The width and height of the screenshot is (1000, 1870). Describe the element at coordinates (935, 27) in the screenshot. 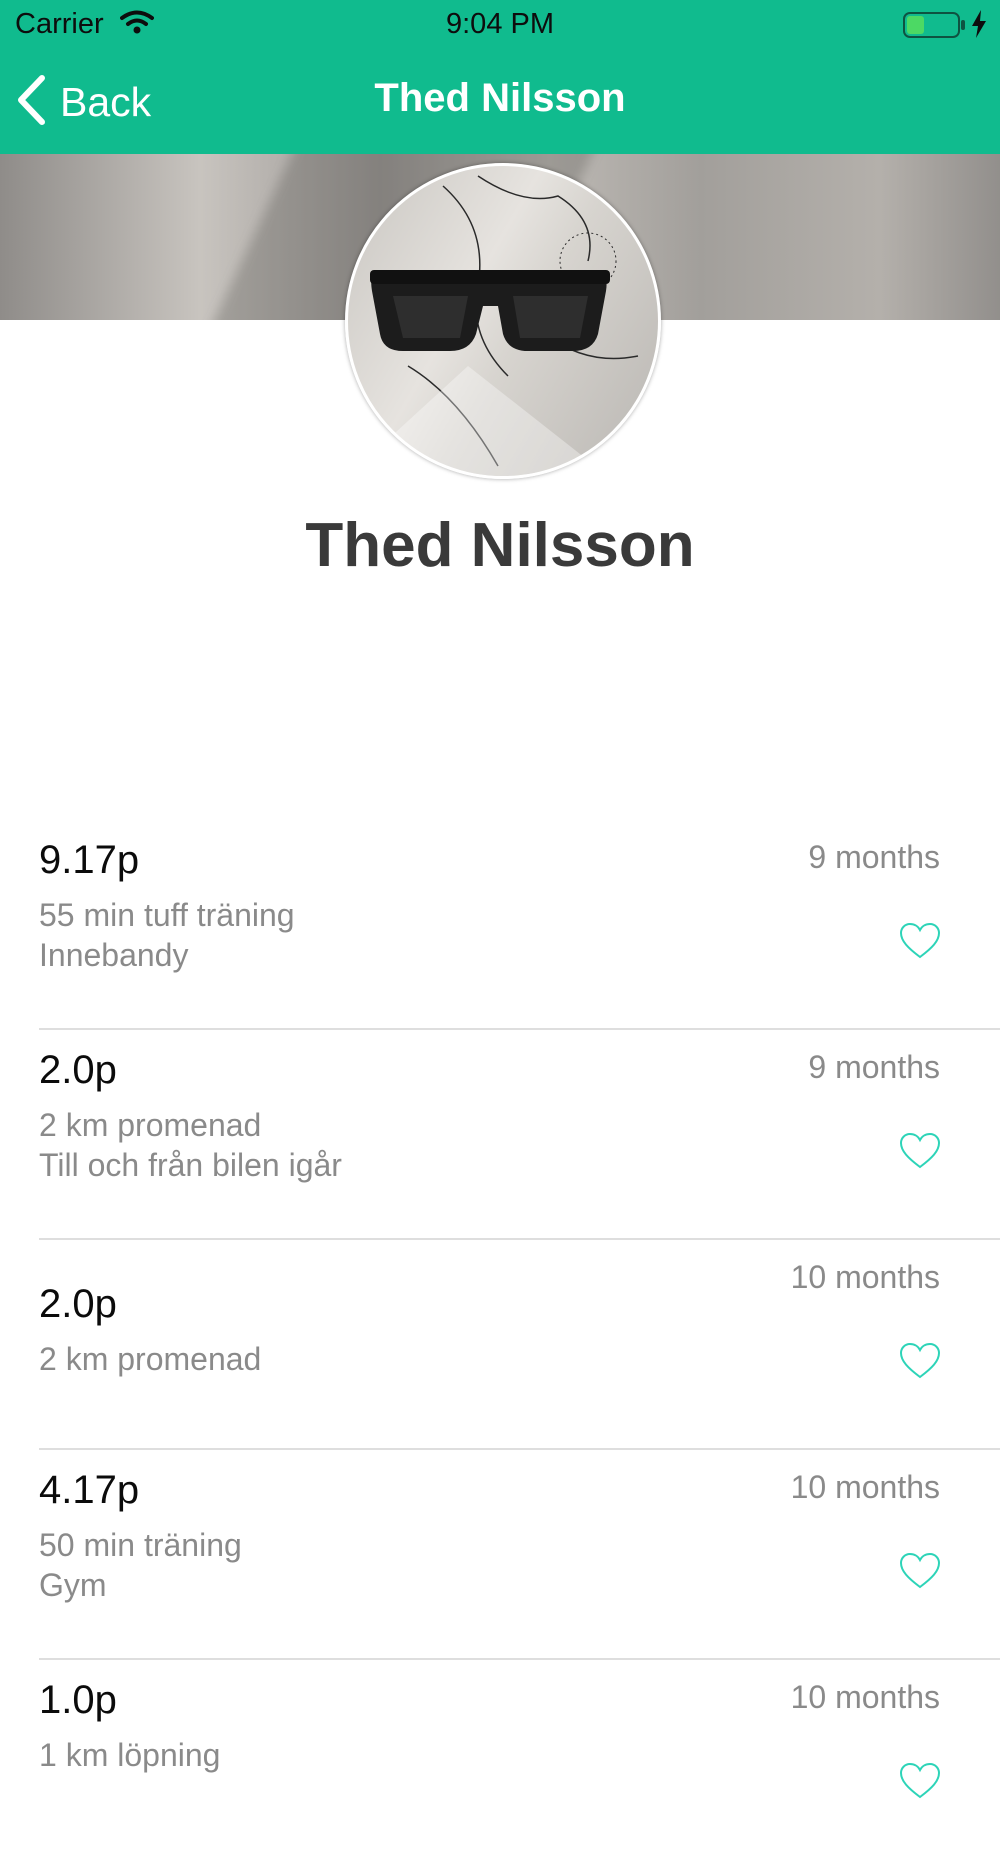

I see `battery-icon` at that location.